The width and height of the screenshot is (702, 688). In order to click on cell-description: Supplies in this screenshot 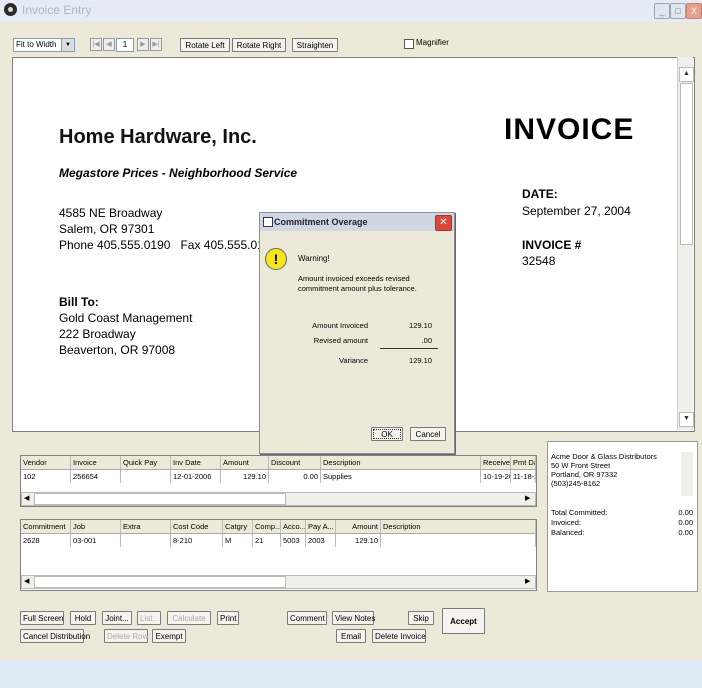, I will do `click(401, 476)`.